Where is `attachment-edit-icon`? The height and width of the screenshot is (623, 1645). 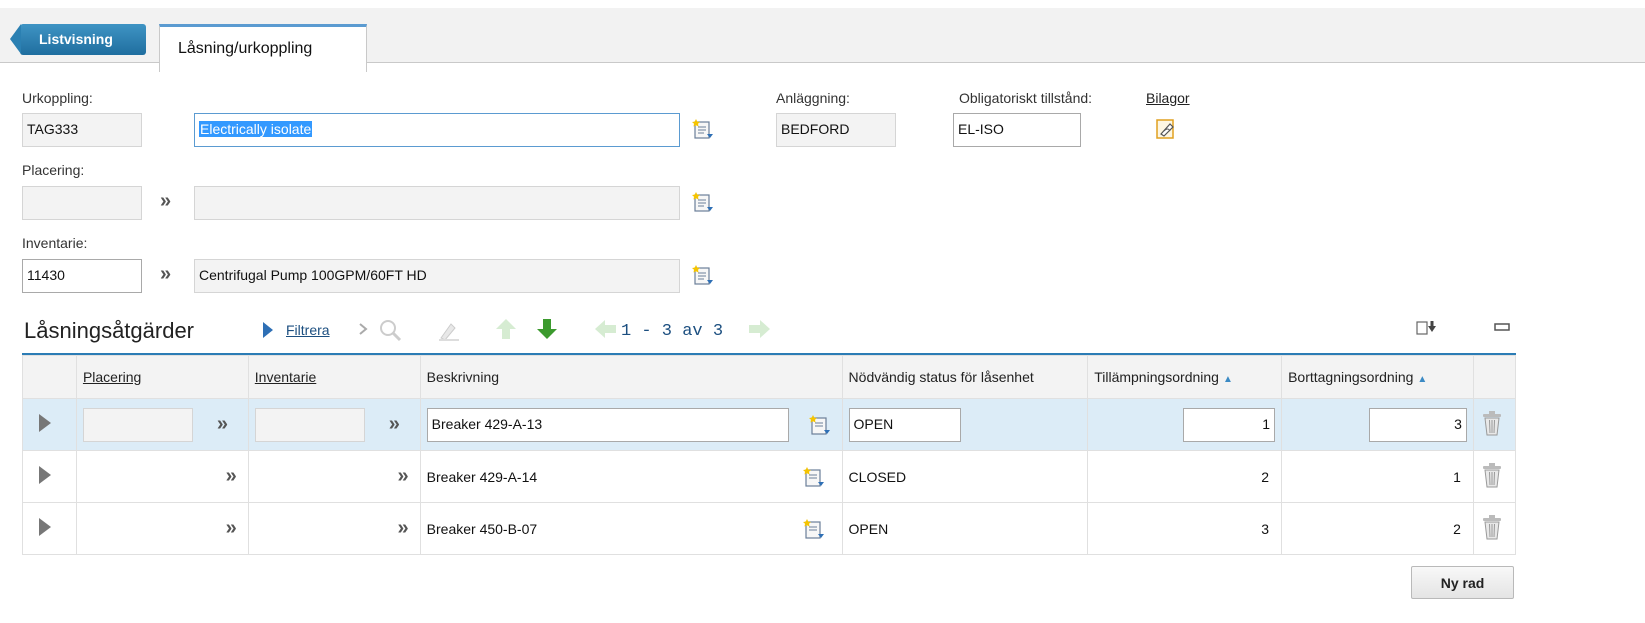
attachment-edit-icon is located at coordinates (1166, 129).